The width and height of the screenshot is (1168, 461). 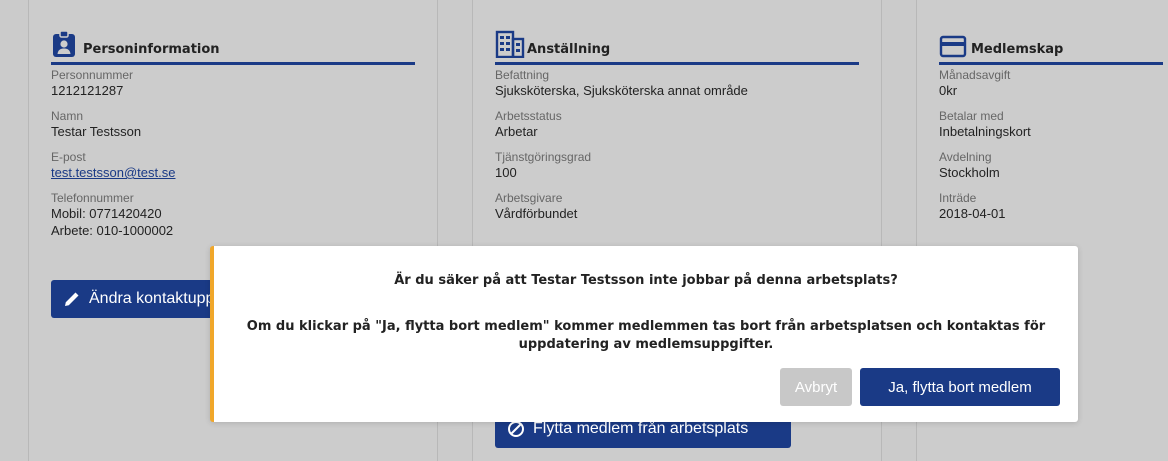 What do you see at coordinates (67, 116) in the screenshot?
I see `field-label: Namn` at bounding box center [67, 116].